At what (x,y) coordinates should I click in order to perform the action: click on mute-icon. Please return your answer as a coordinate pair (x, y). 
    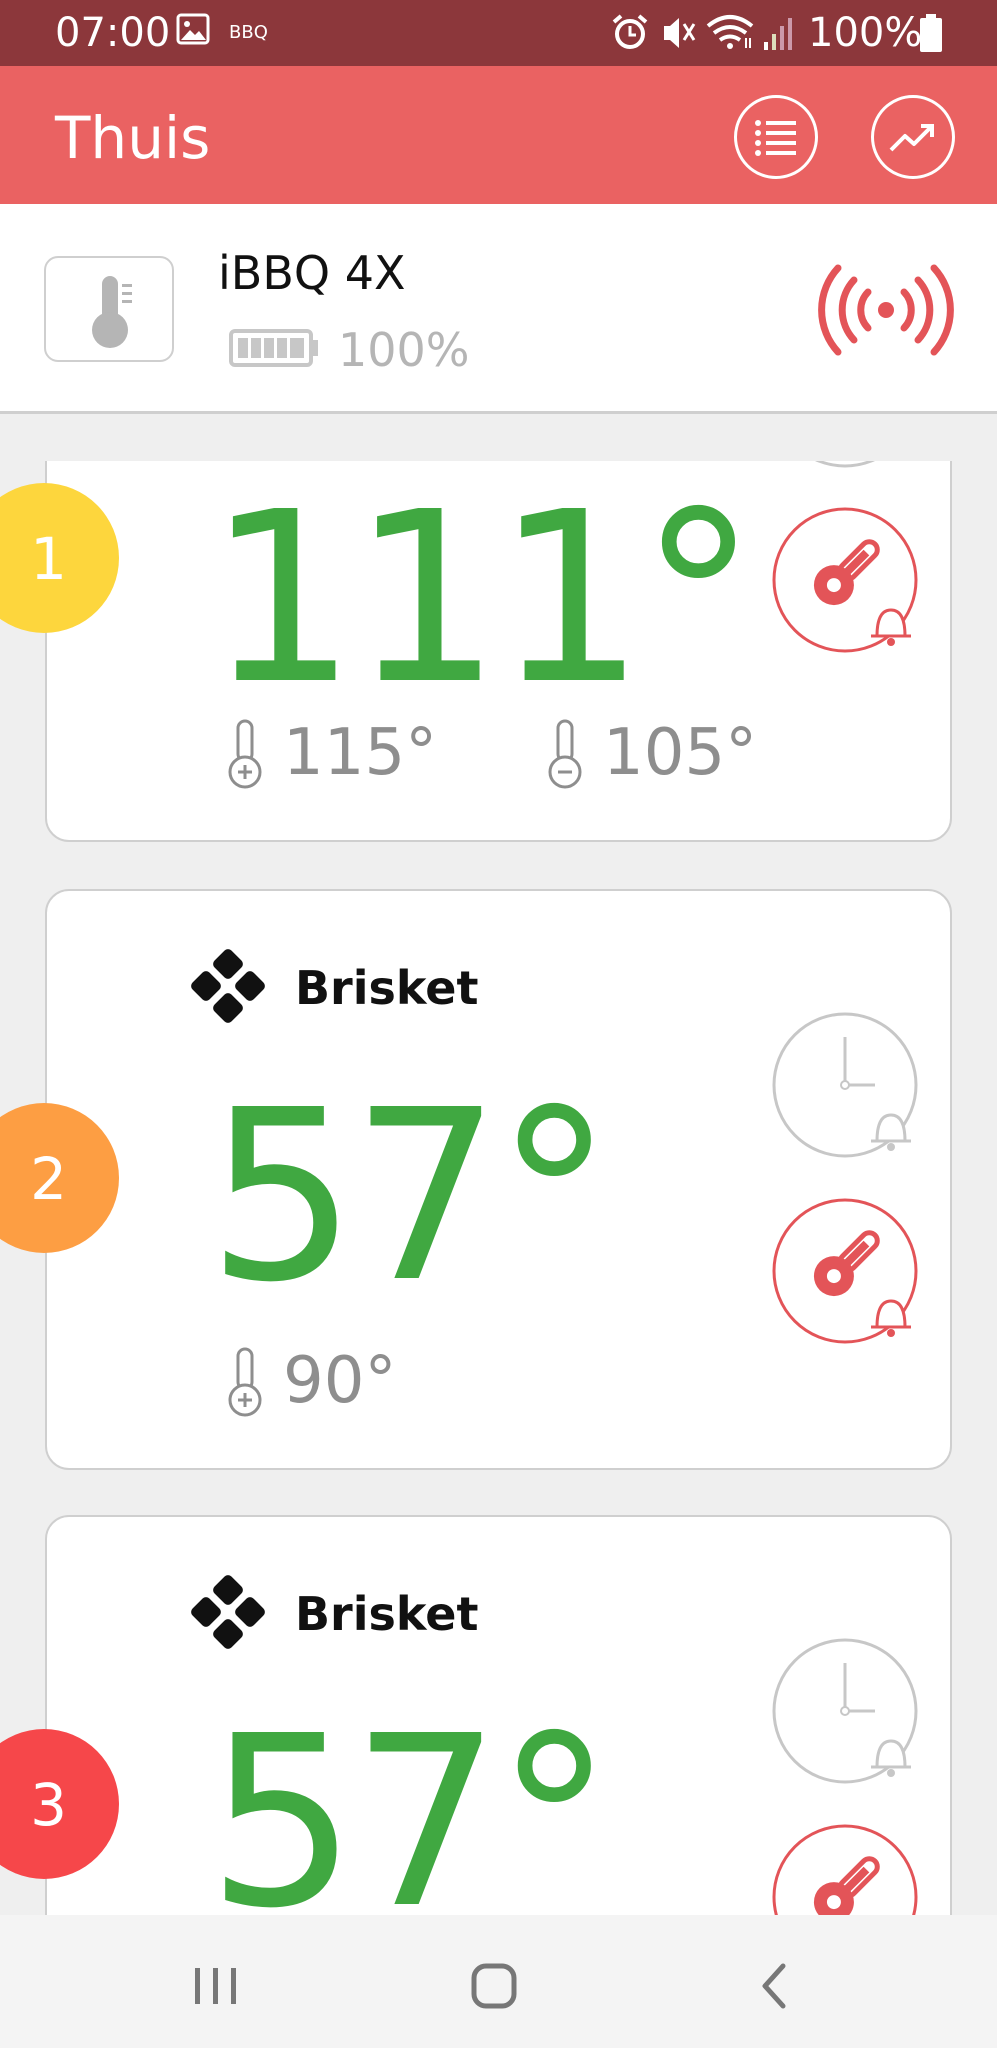
    Looking at the image, I should click on (680, 33).